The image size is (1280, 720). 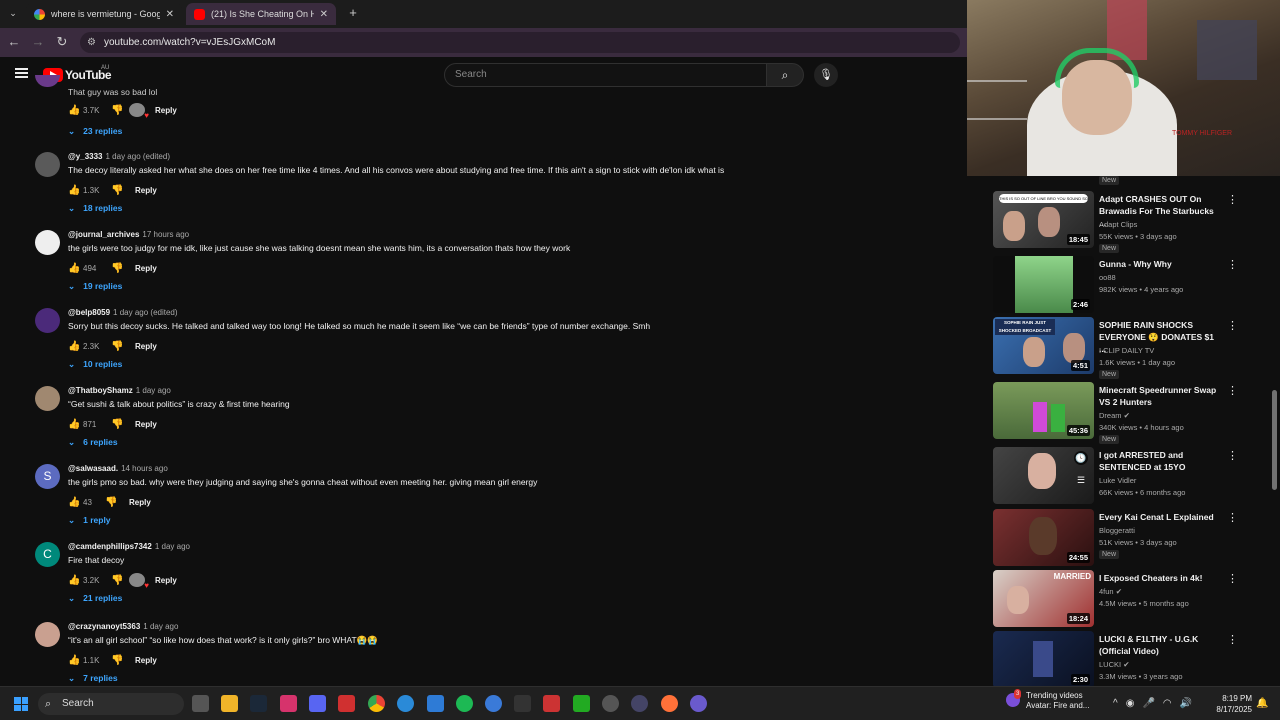 What do you see at coordinates (47, 554) in the screenshot?
I see `avatar: C` at bounding box center [47, 554].